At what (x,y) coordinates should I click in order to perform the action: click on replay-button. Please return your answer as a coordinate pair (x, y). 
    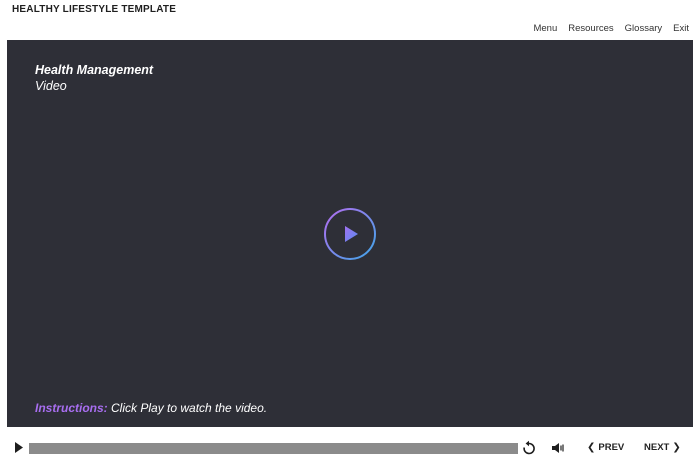
    Looking at the image, I should click on (529, 448).